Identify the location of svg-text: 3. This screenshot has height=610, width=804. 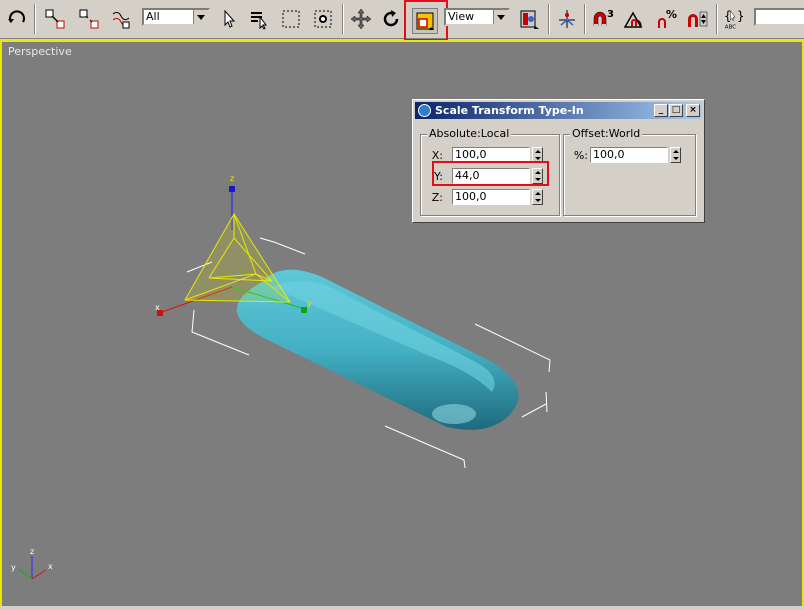
(610, 14).